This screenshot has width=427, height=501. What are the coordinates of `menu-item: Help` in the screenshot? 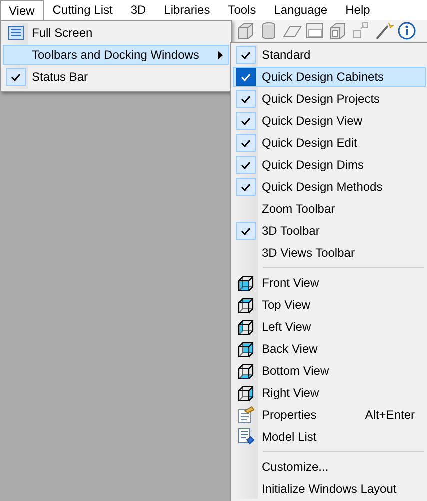 It's located at (358, 10).